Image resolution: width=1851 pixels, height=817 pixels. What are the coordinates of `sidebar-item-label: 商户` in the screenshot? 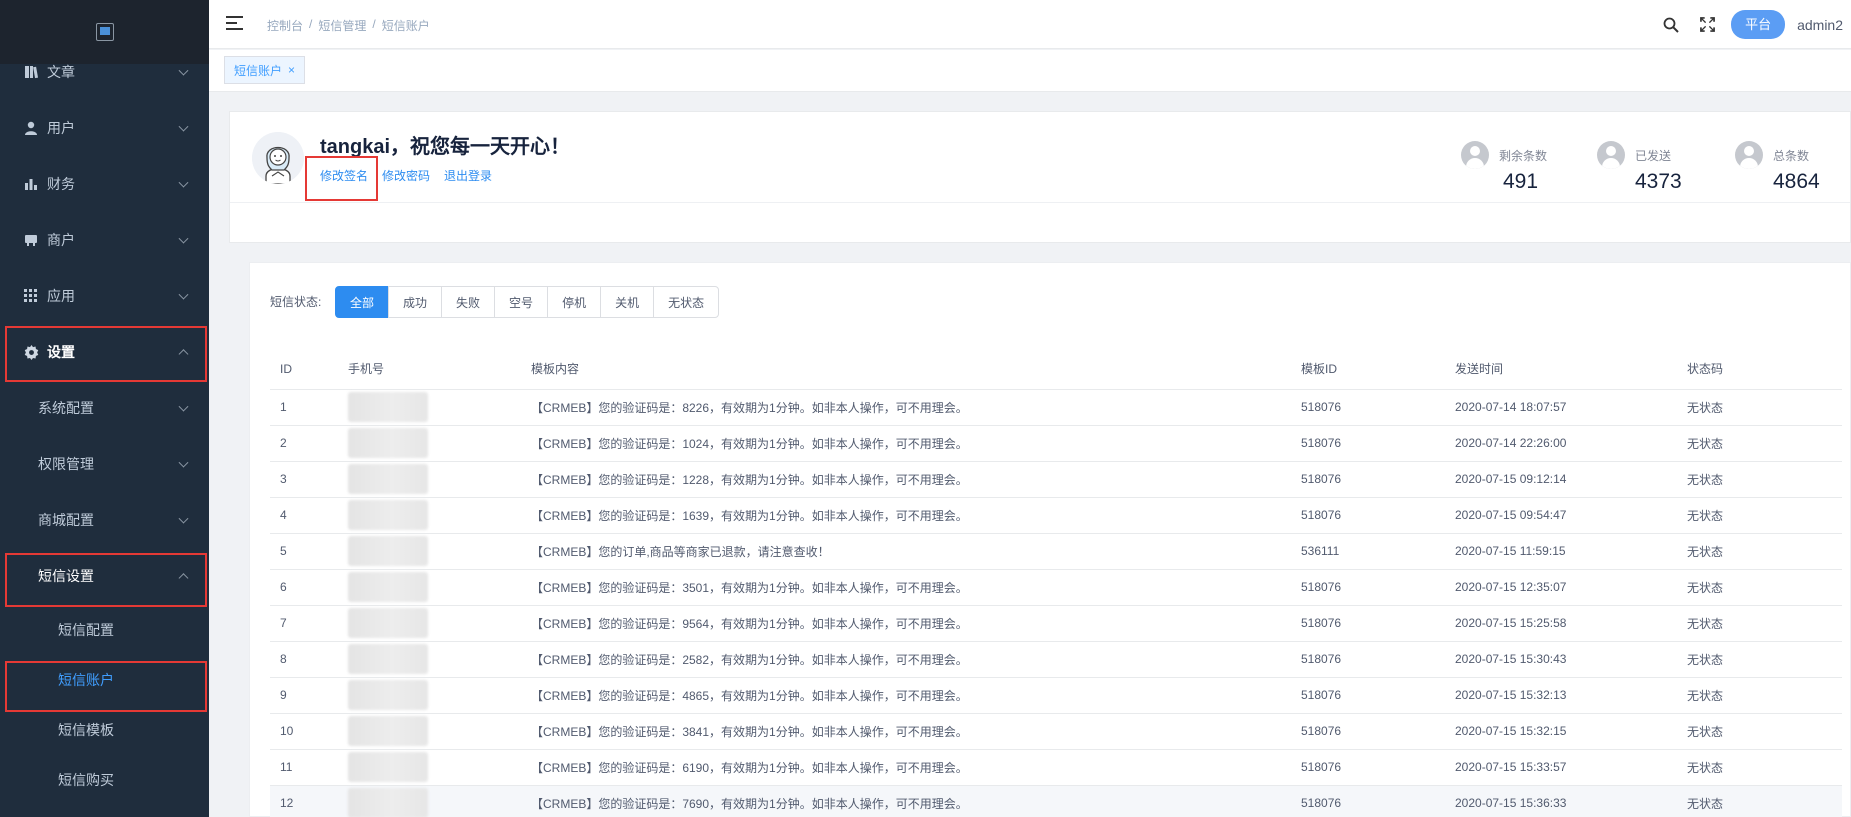 It's located at (61, 240).